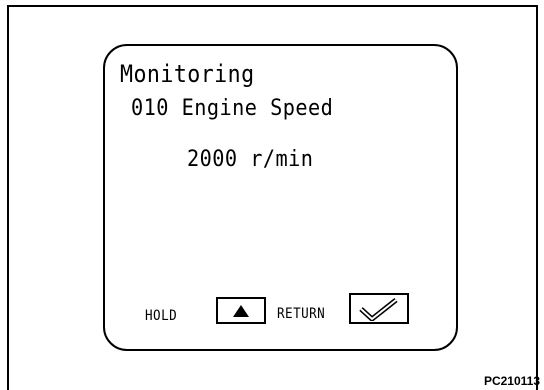 The width and height of the screenshot is (544, 390). What do you see at coordinates (232, 108) in the screenshot?
I see `monitor-item: 010 Engine Speed` at bounding box center [232, 108].